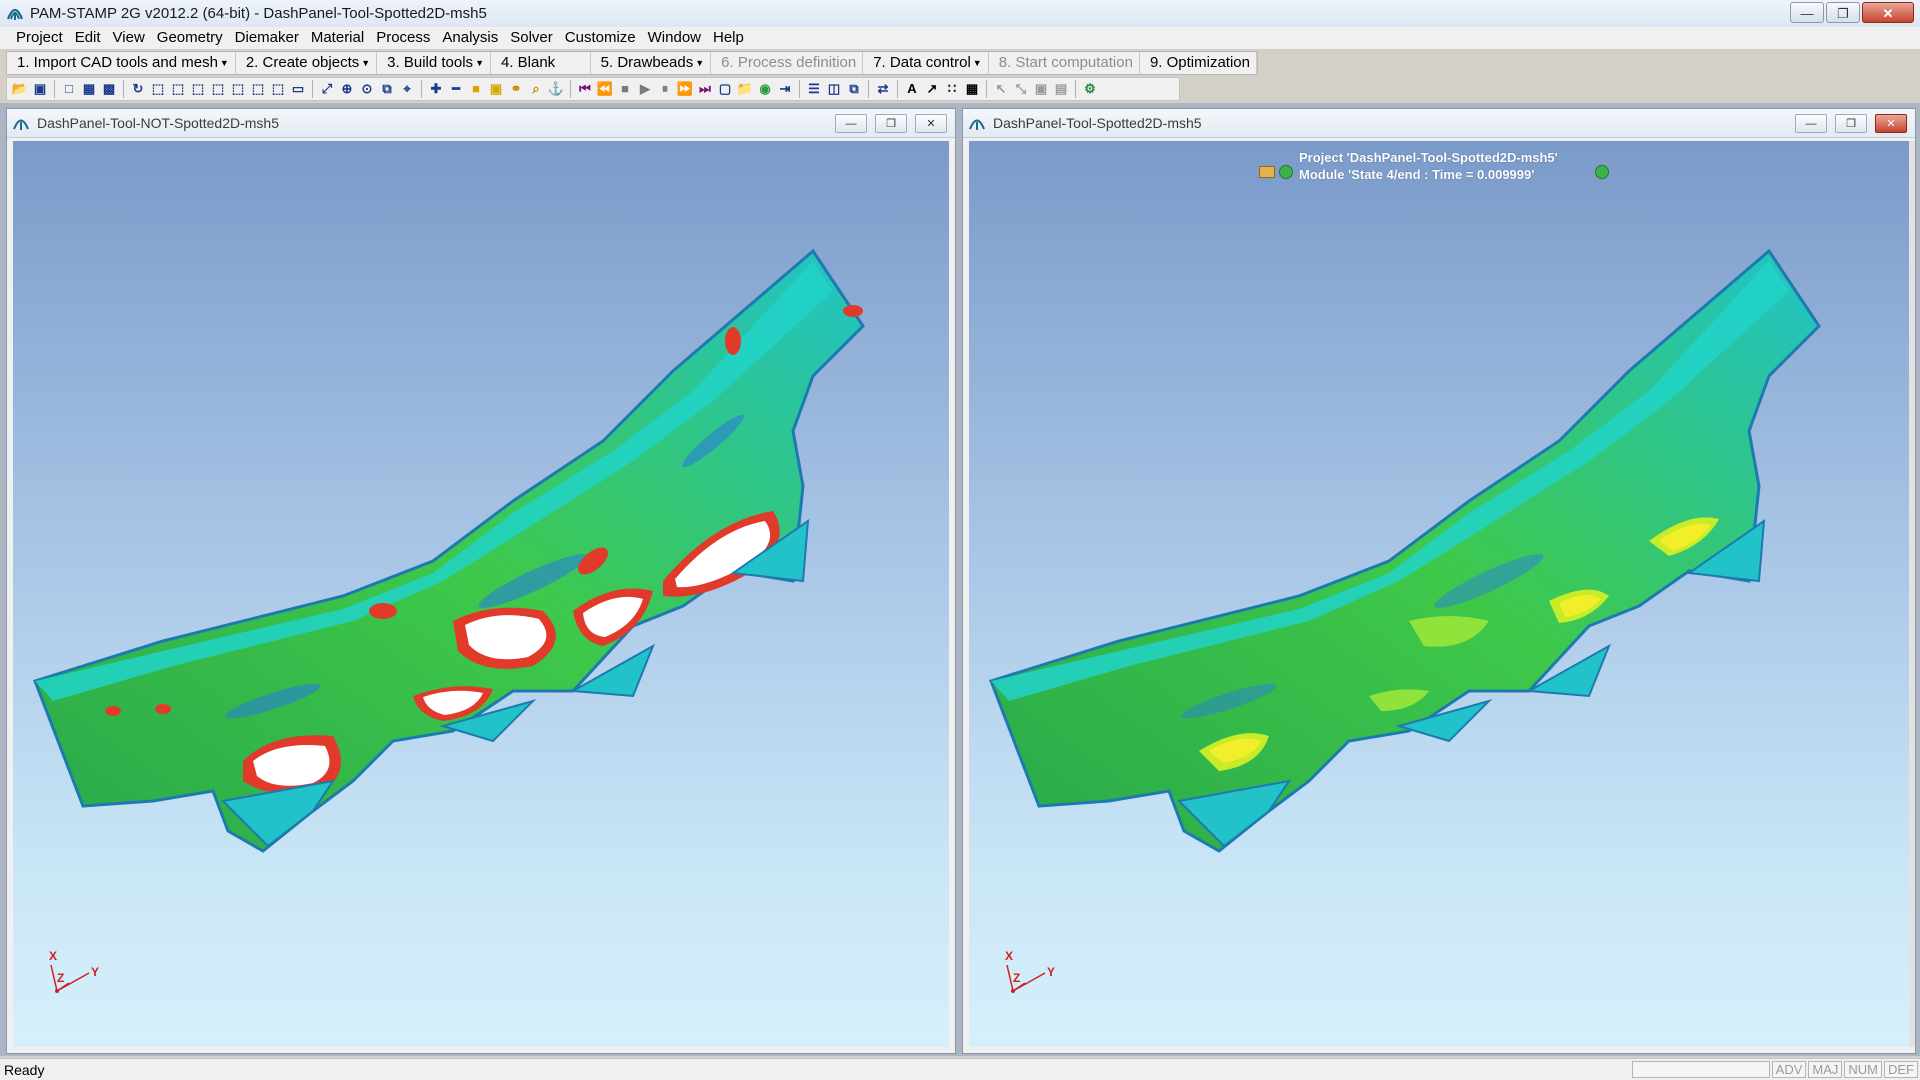 The height and width of the screenshot is (1080, 1920). I want to click on surface-icon: ■, so click(476, 89).